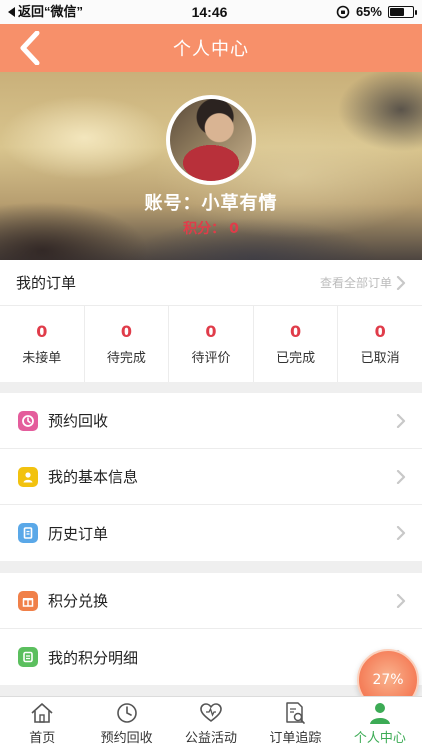 The height and width of the screenshot is (750, 422). What do you see at coordinates (379, 713) in the screenshot?
I see `user-icon` at bounding box center [379, 713].